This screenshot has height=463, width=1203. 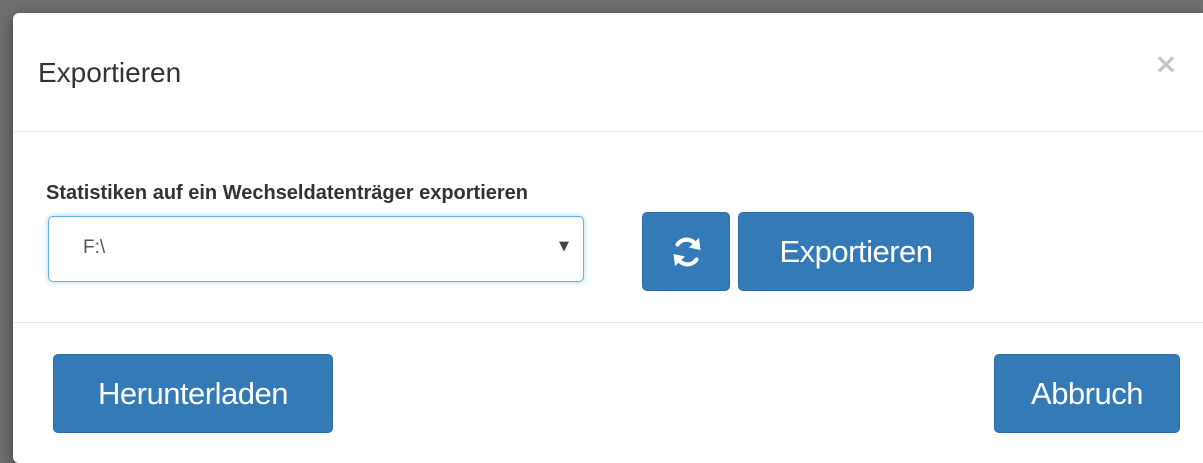 I want to click on refresh-button, so click(x=686, y=251).